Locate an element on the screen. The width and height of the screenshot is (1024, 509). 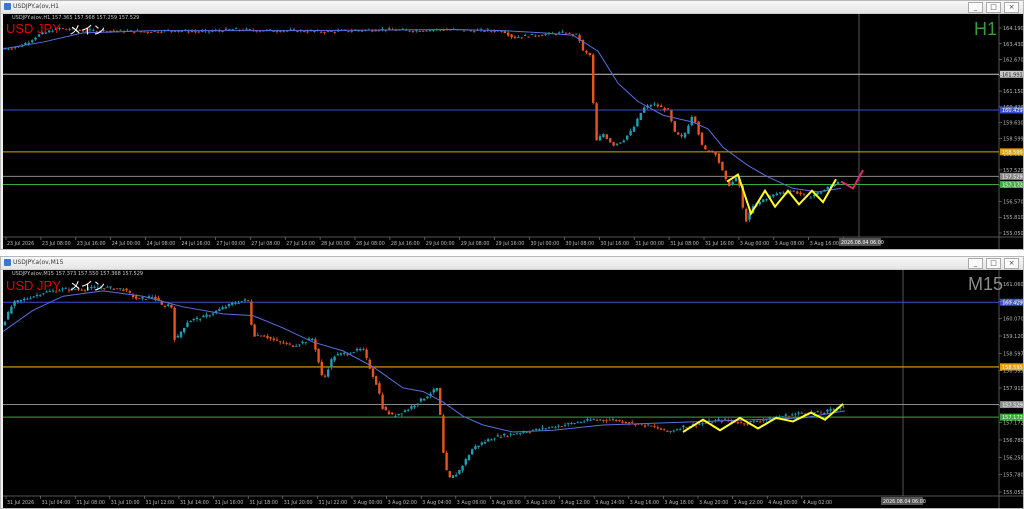
time-label: 31 Jul 16:00 is located at coordinates (229, 503).